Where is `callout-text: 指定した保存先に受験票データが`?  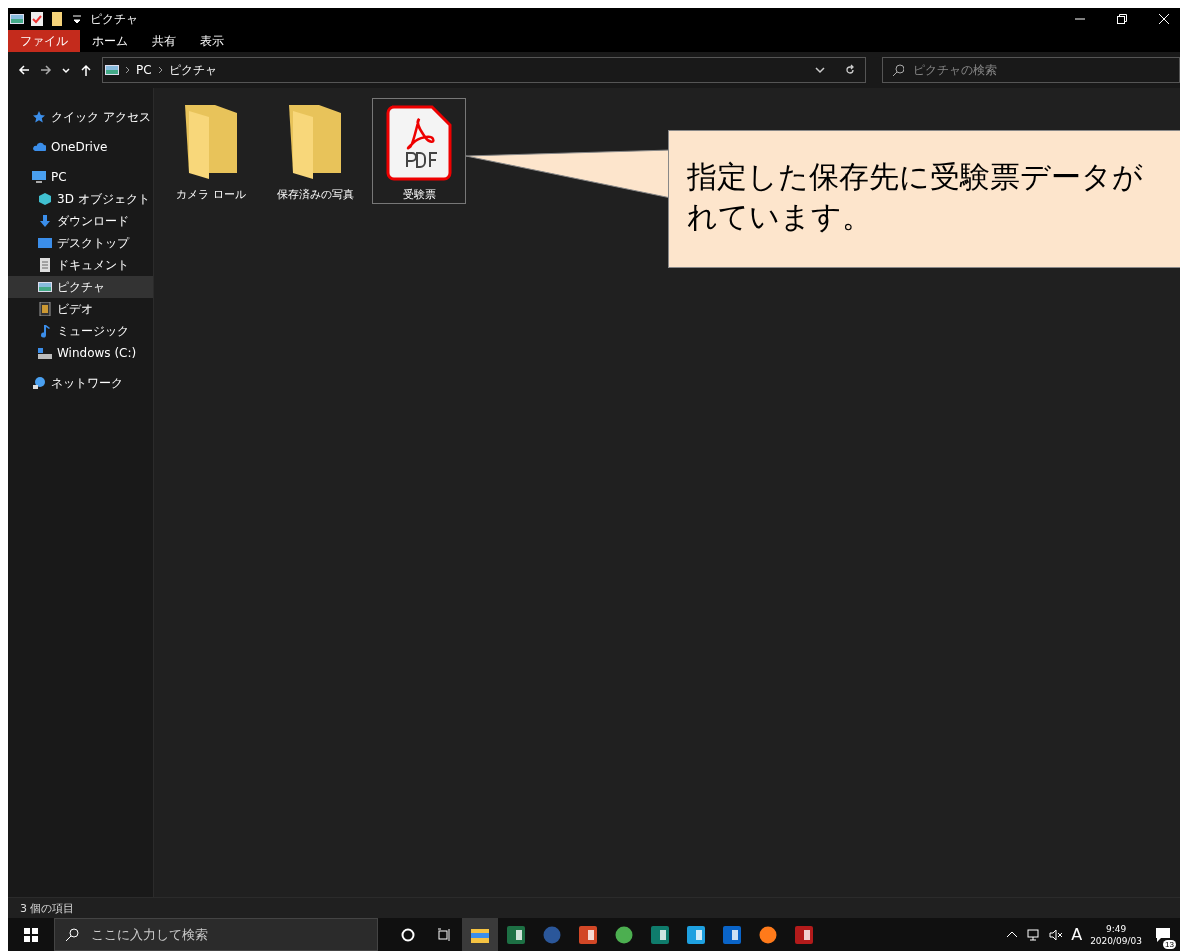
callout-text: 指定した保存先に受験票データが is located at coordinates (915, 177).